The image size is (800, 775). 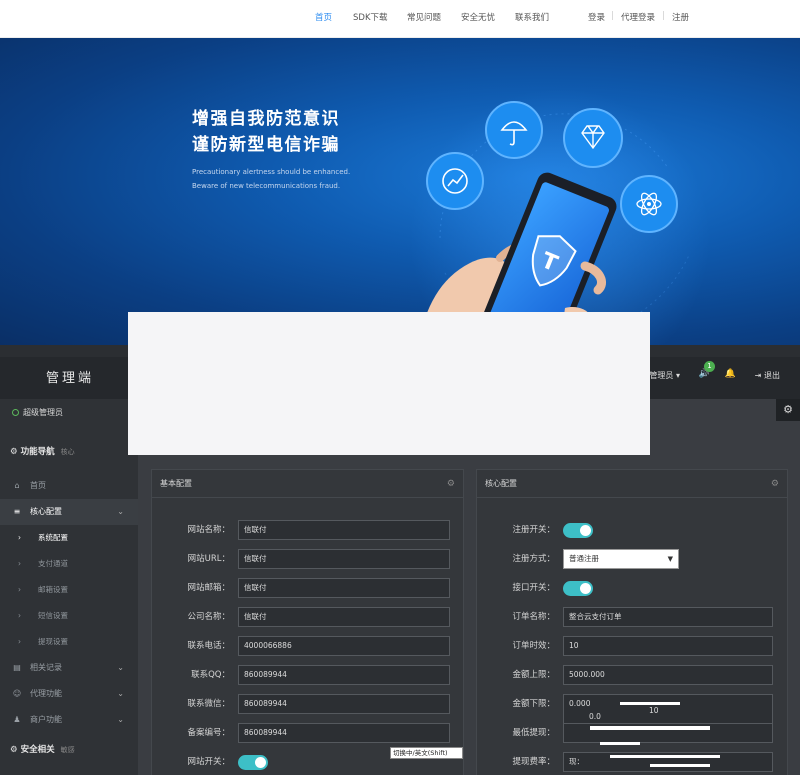 I want to click on api-switch-toggle, so click(x=578, y=588).